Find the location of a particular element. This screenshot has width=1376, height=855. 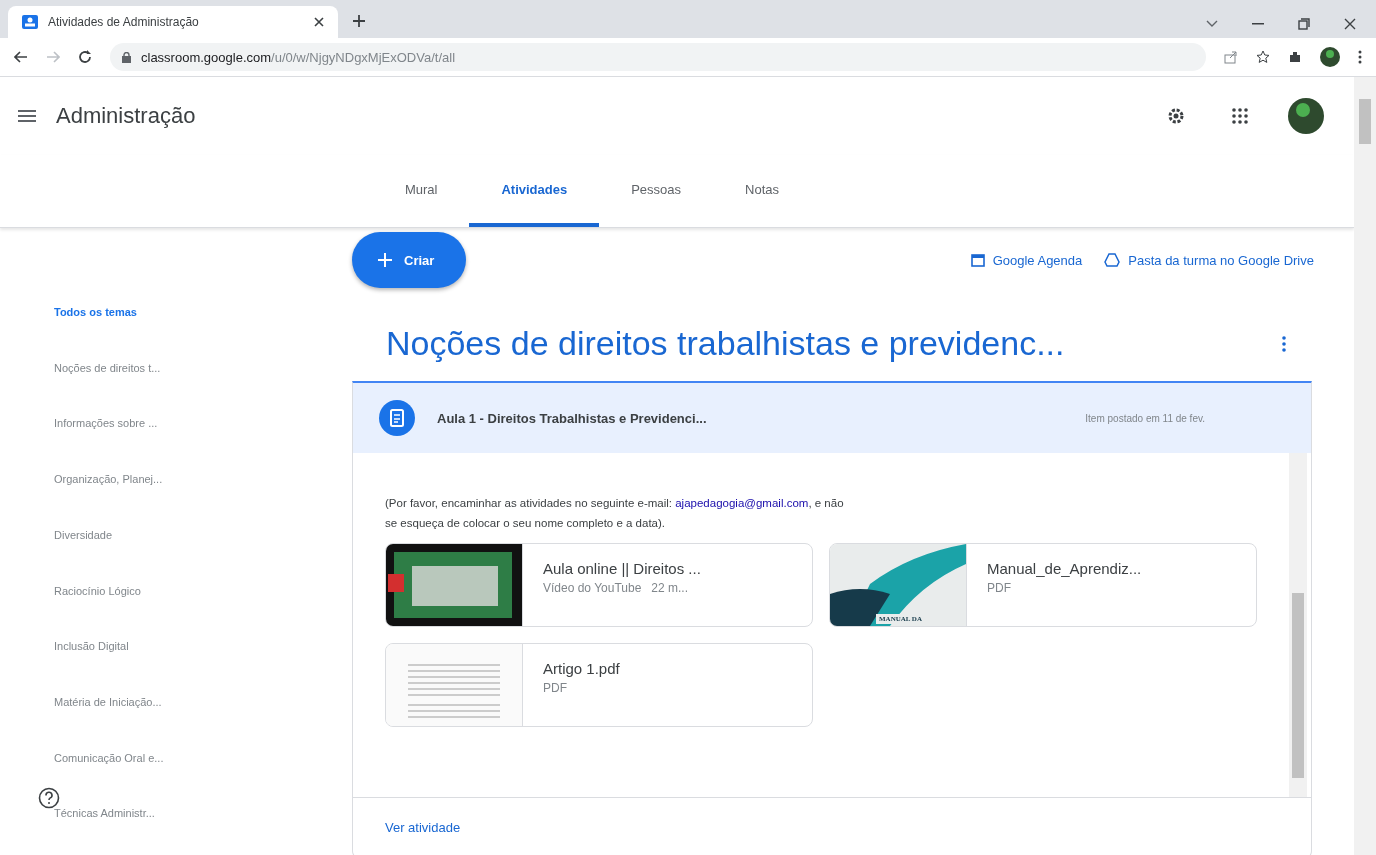

browser-tab: Atividades de Administração is located at coordinates (173, 22).